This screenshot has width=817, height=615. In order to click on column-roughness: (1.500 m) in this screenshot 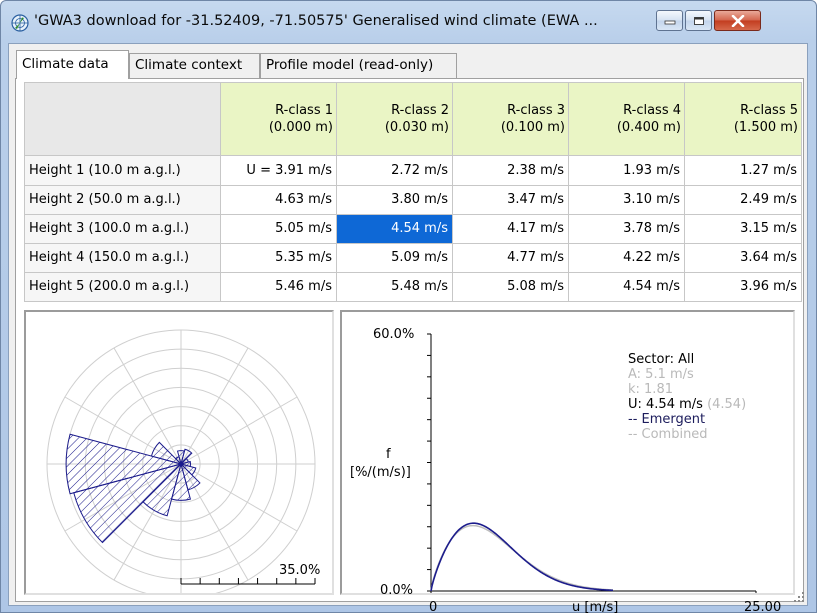, I will do `click(765, 128)`.